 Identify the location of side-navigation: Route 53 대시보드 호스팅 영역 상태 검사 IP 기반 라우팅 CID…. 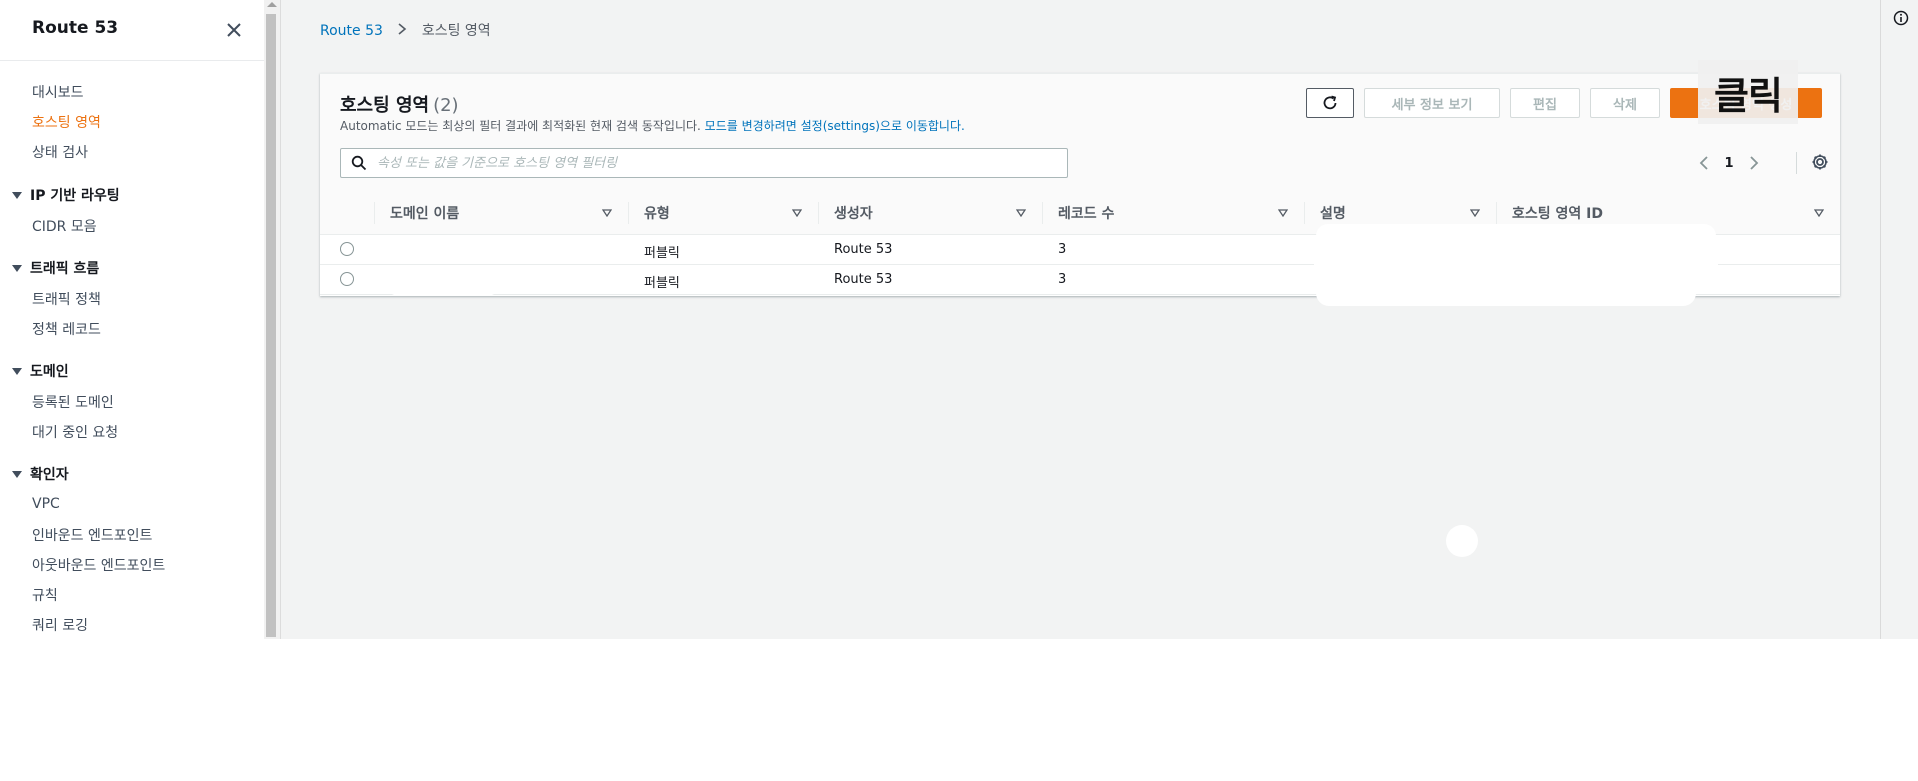
(132, 319).